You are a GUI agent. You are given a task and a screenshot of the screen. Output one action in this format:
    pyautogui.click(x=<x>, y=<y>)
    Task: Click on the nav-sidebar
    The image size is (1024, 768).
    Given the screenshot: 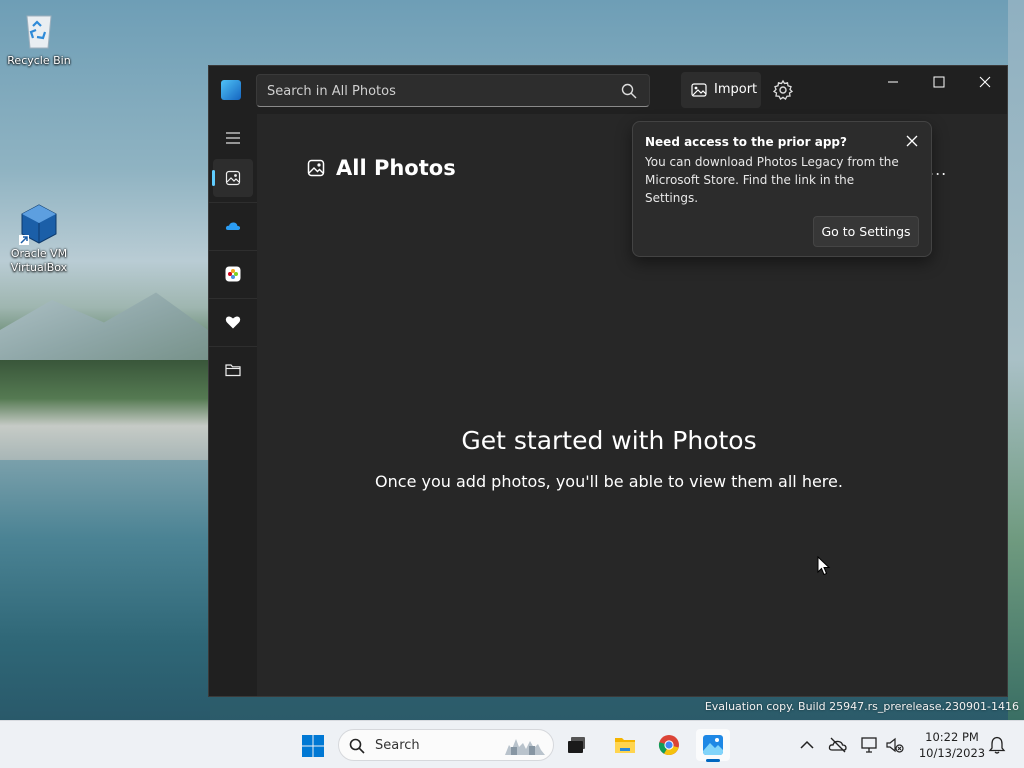 What is the action you would take?
    pyautogui.click(x=233, y=405)
    